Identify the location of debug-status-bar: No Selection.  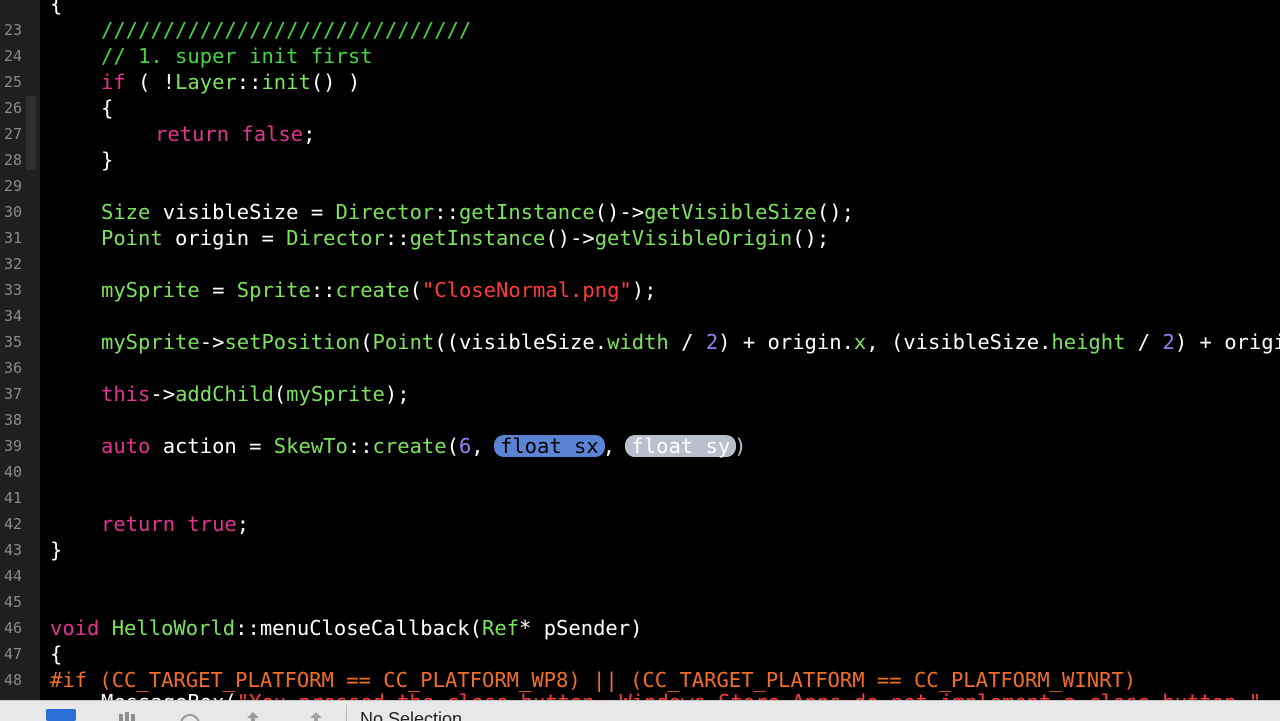
(640, 710).